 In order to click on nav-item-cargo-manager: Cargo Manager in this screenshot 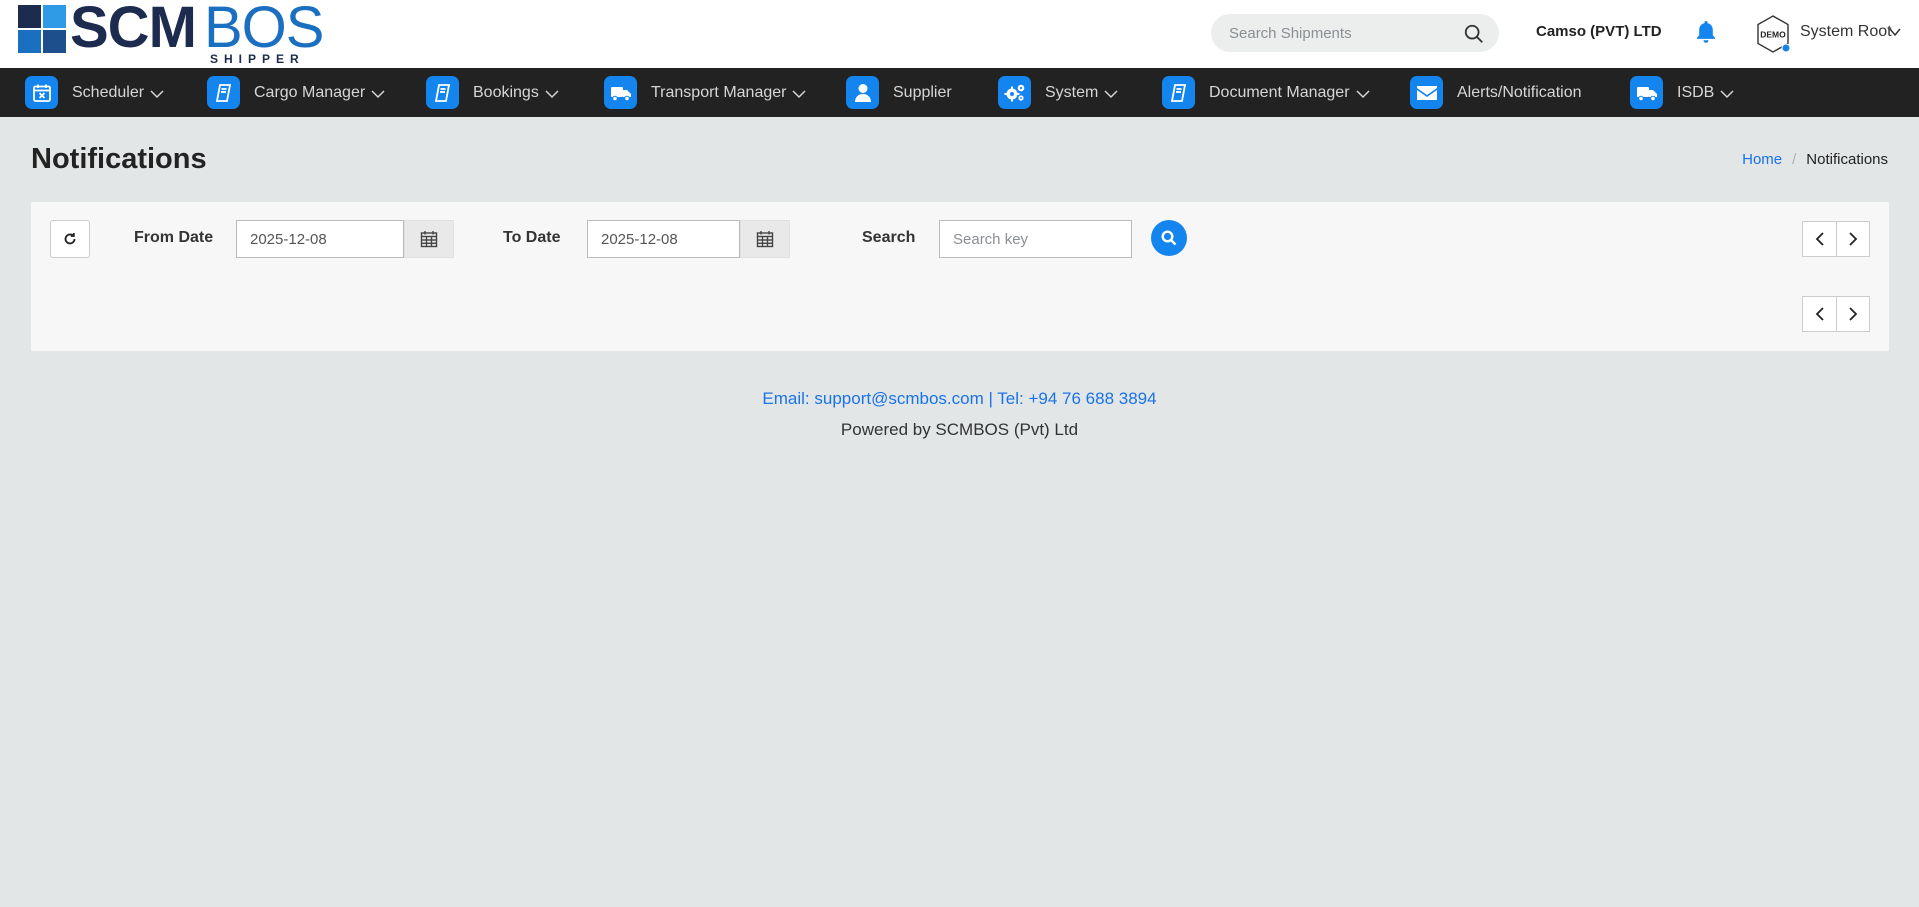, I will do `click(296, 92)`.